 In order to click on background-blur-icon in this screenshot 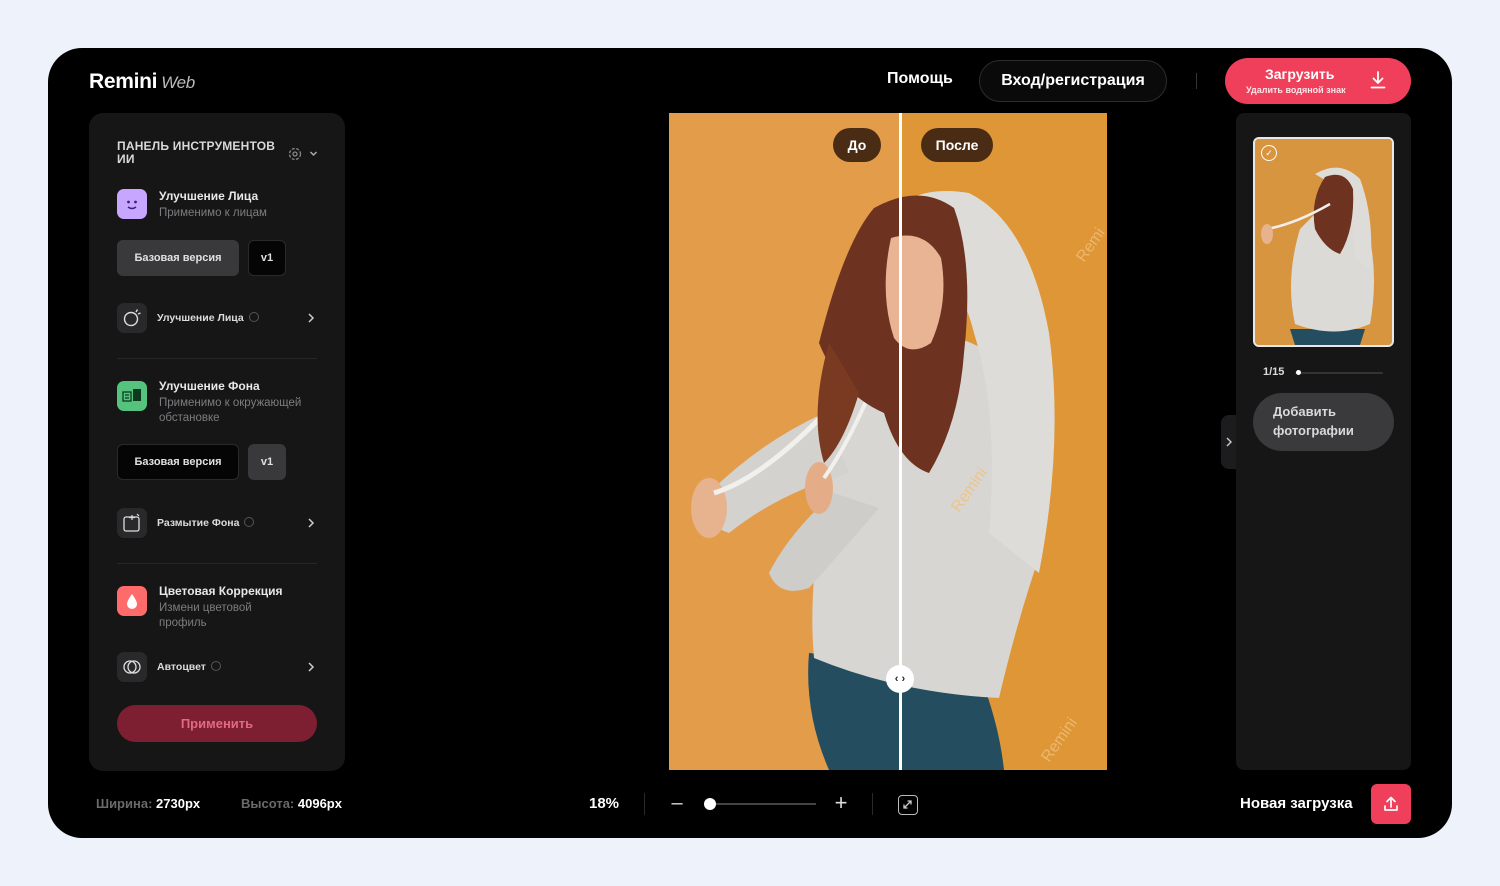, I will do `click(132, 523)`.